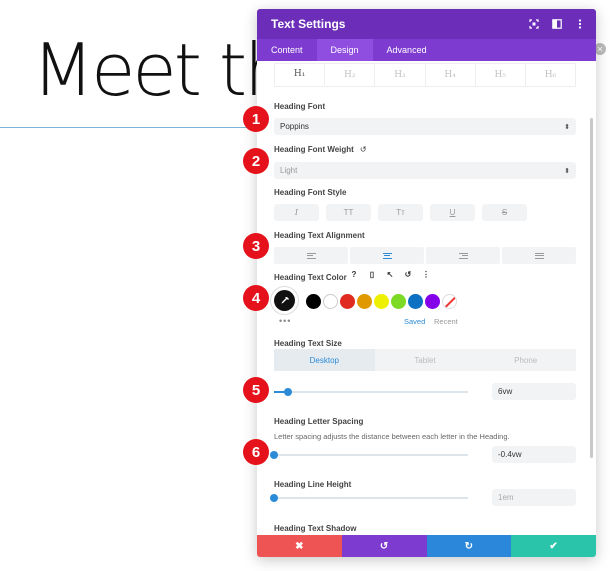 The height and width of the screenshot is (571, 610). Describe the element at coordinates (369, 455) in the screenshot. I see `letter-spacing-slider` at that location.